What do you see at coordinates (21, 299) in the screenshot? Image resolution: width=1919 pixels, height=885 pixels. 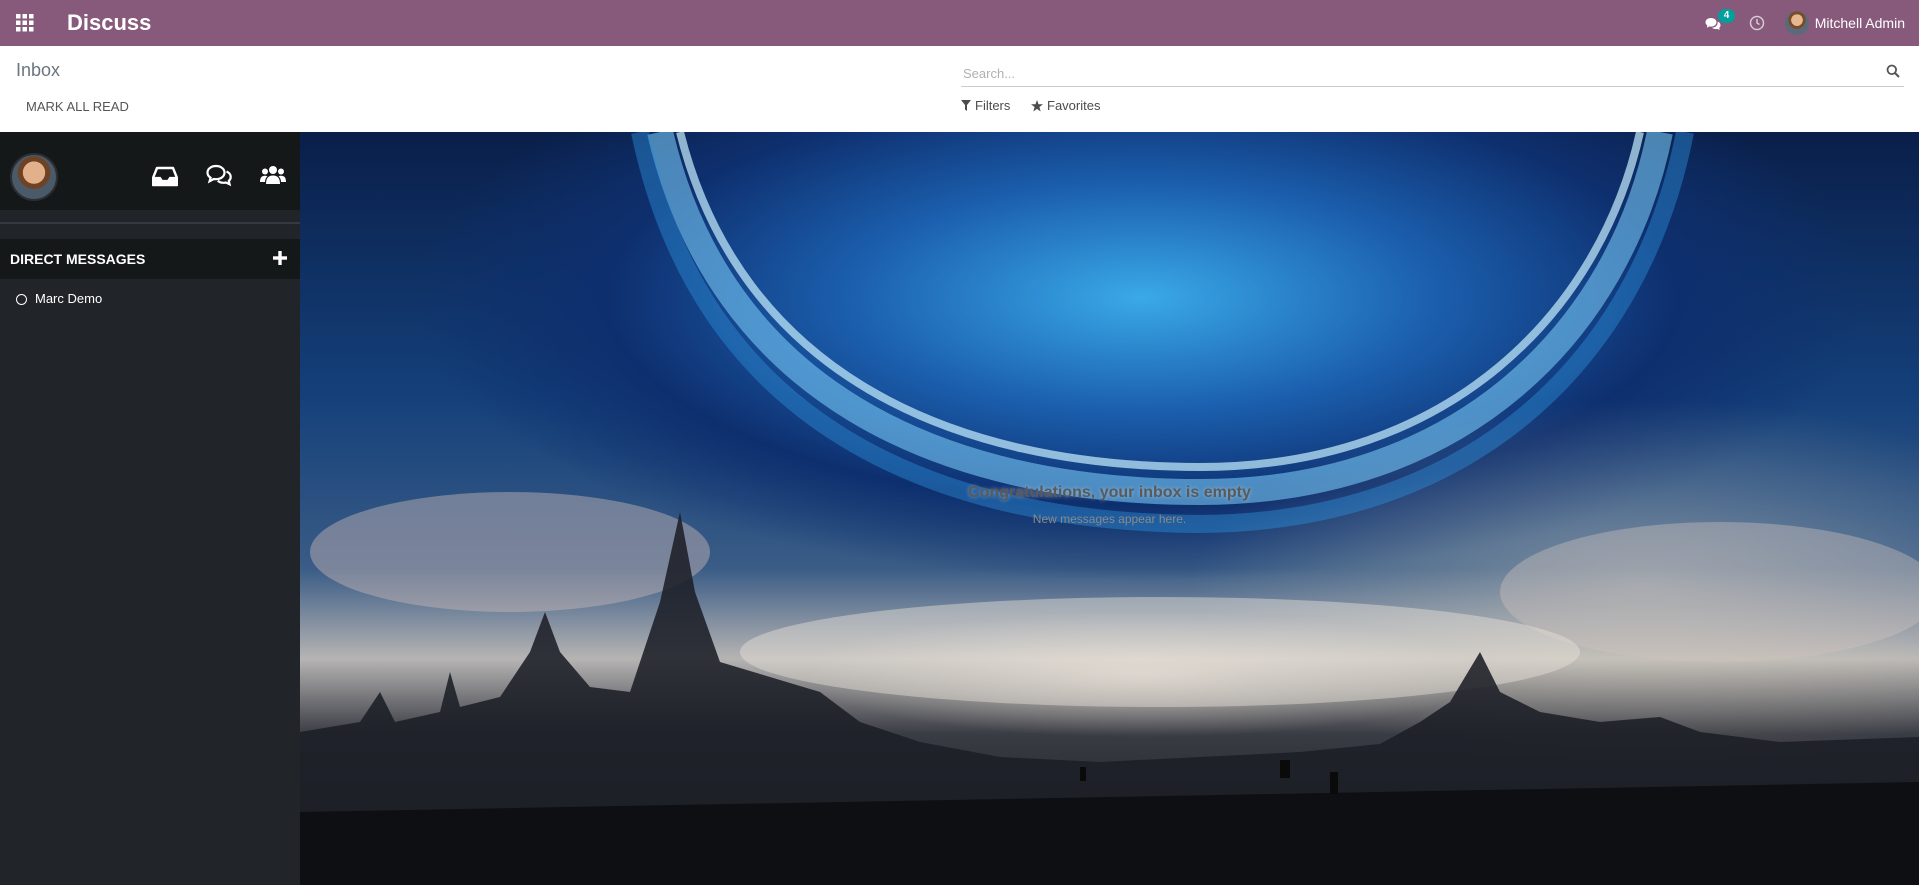 I see `offline-status-icon` at bounding box center [21, 299].